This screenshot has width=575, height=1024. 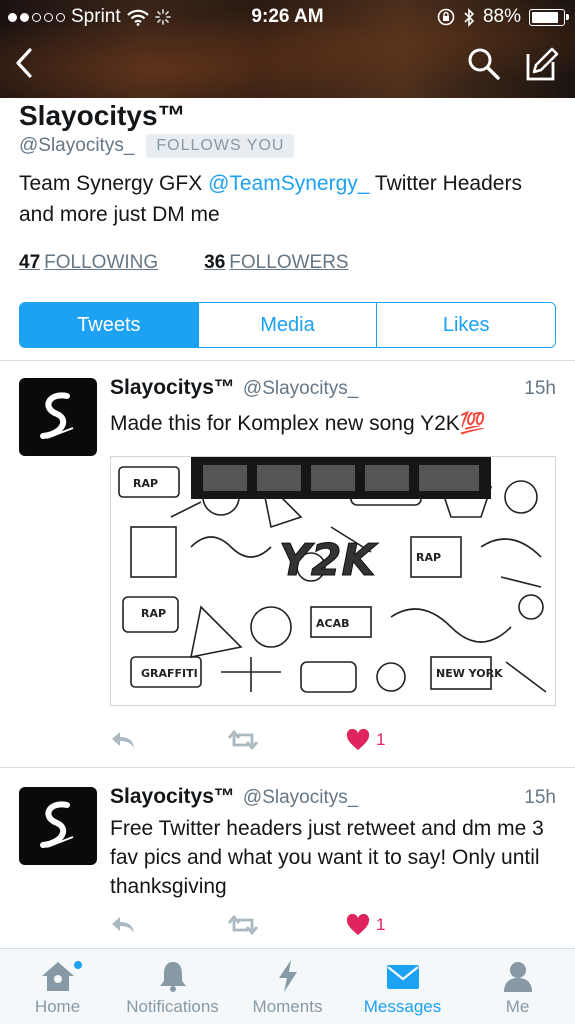 I want to click on tab-moments: Moments, so click(x=287, y=986).